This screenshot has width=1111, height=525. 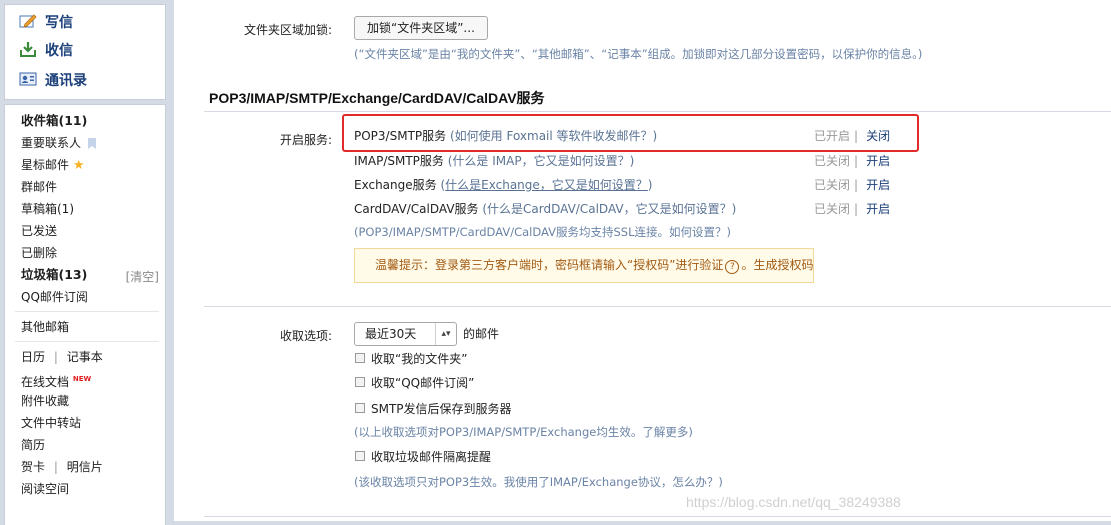 What do you see at coordinates (395, 185) in the screenshot?
I see `service-name: Exchange服务` at bounding box center [395, 185].